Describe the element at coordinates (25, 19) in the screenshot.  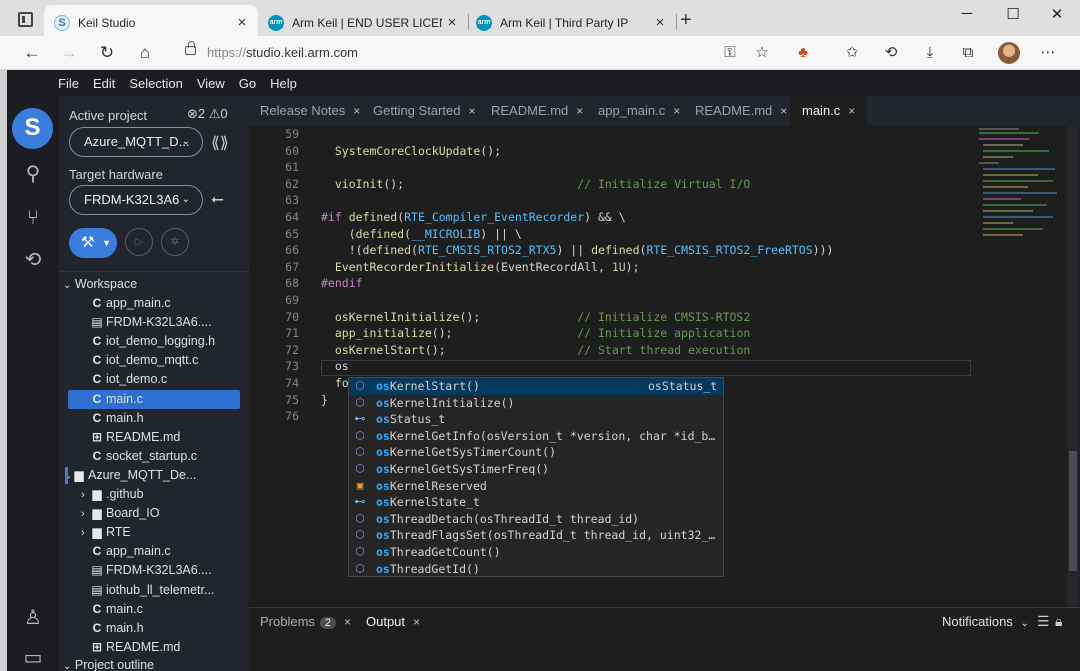
I see `tab-actions-icon` at that location.